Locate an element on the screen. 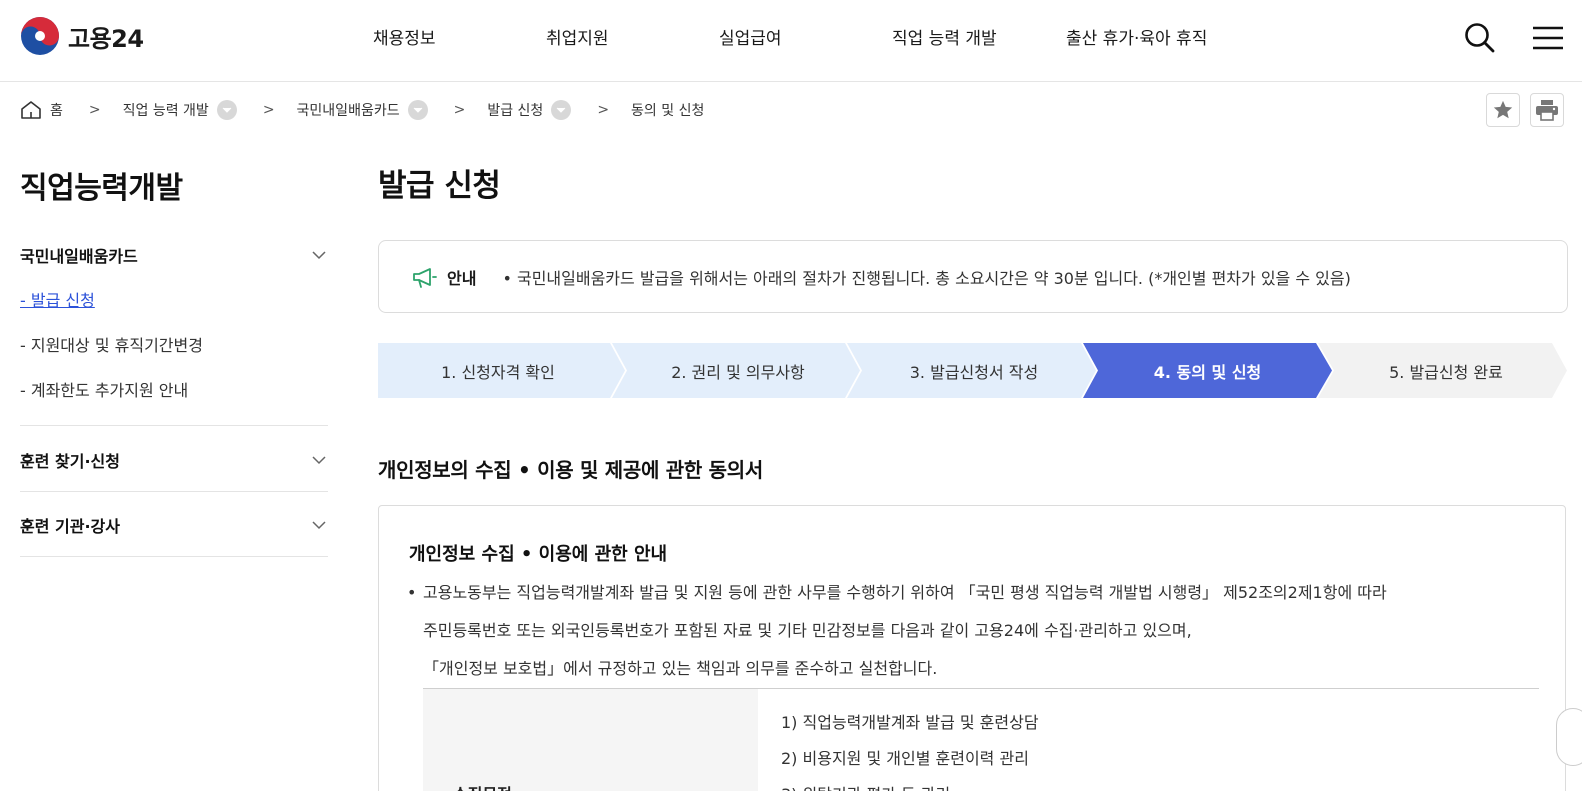 This screenshot has width=1582, height=791. sidebar-group-label: 국민내일배움카드 is located at coordinates (79, 256).